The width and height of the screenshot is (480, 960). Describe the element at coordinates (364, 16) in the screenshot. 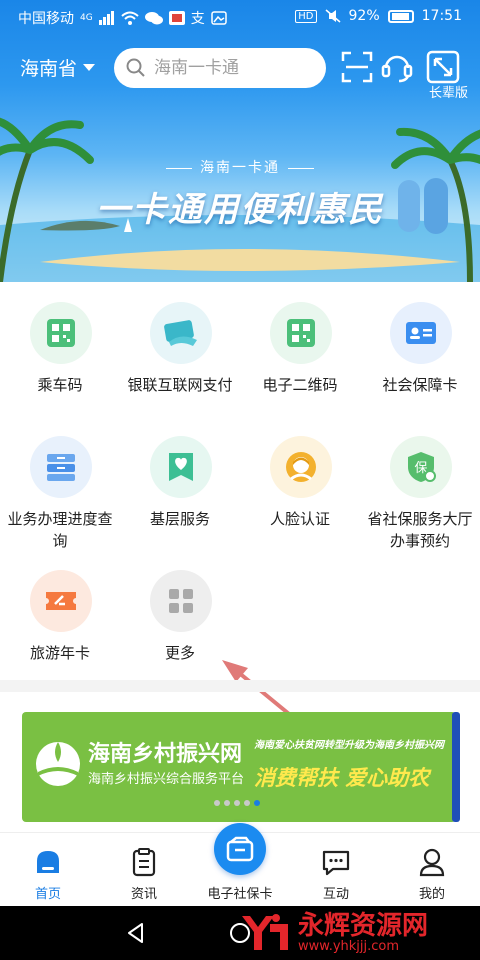

I see `battery-percent: 92%` at that location.